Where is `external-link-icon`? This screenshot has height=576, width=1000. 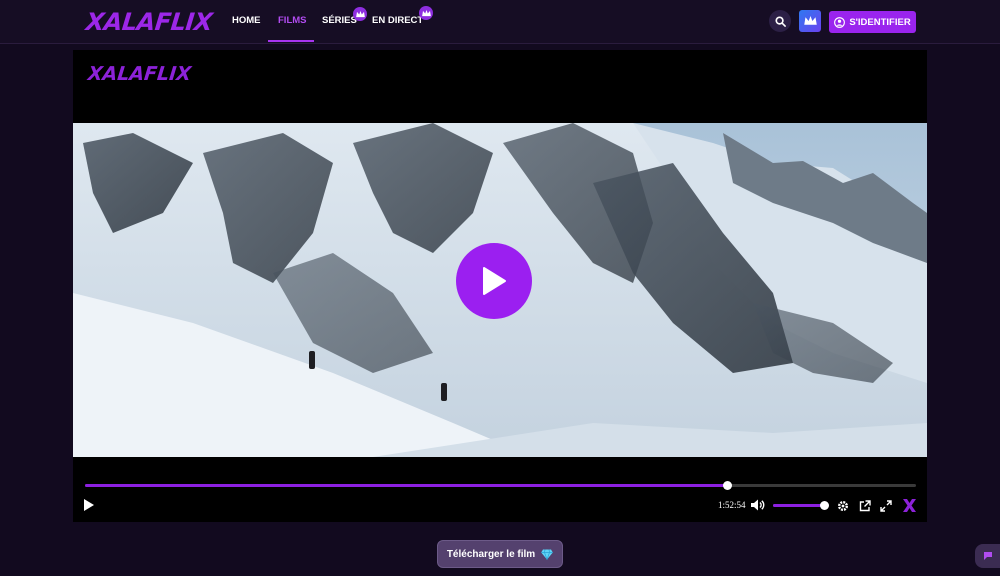 external-link-icon is located at coordinates (865, 506).